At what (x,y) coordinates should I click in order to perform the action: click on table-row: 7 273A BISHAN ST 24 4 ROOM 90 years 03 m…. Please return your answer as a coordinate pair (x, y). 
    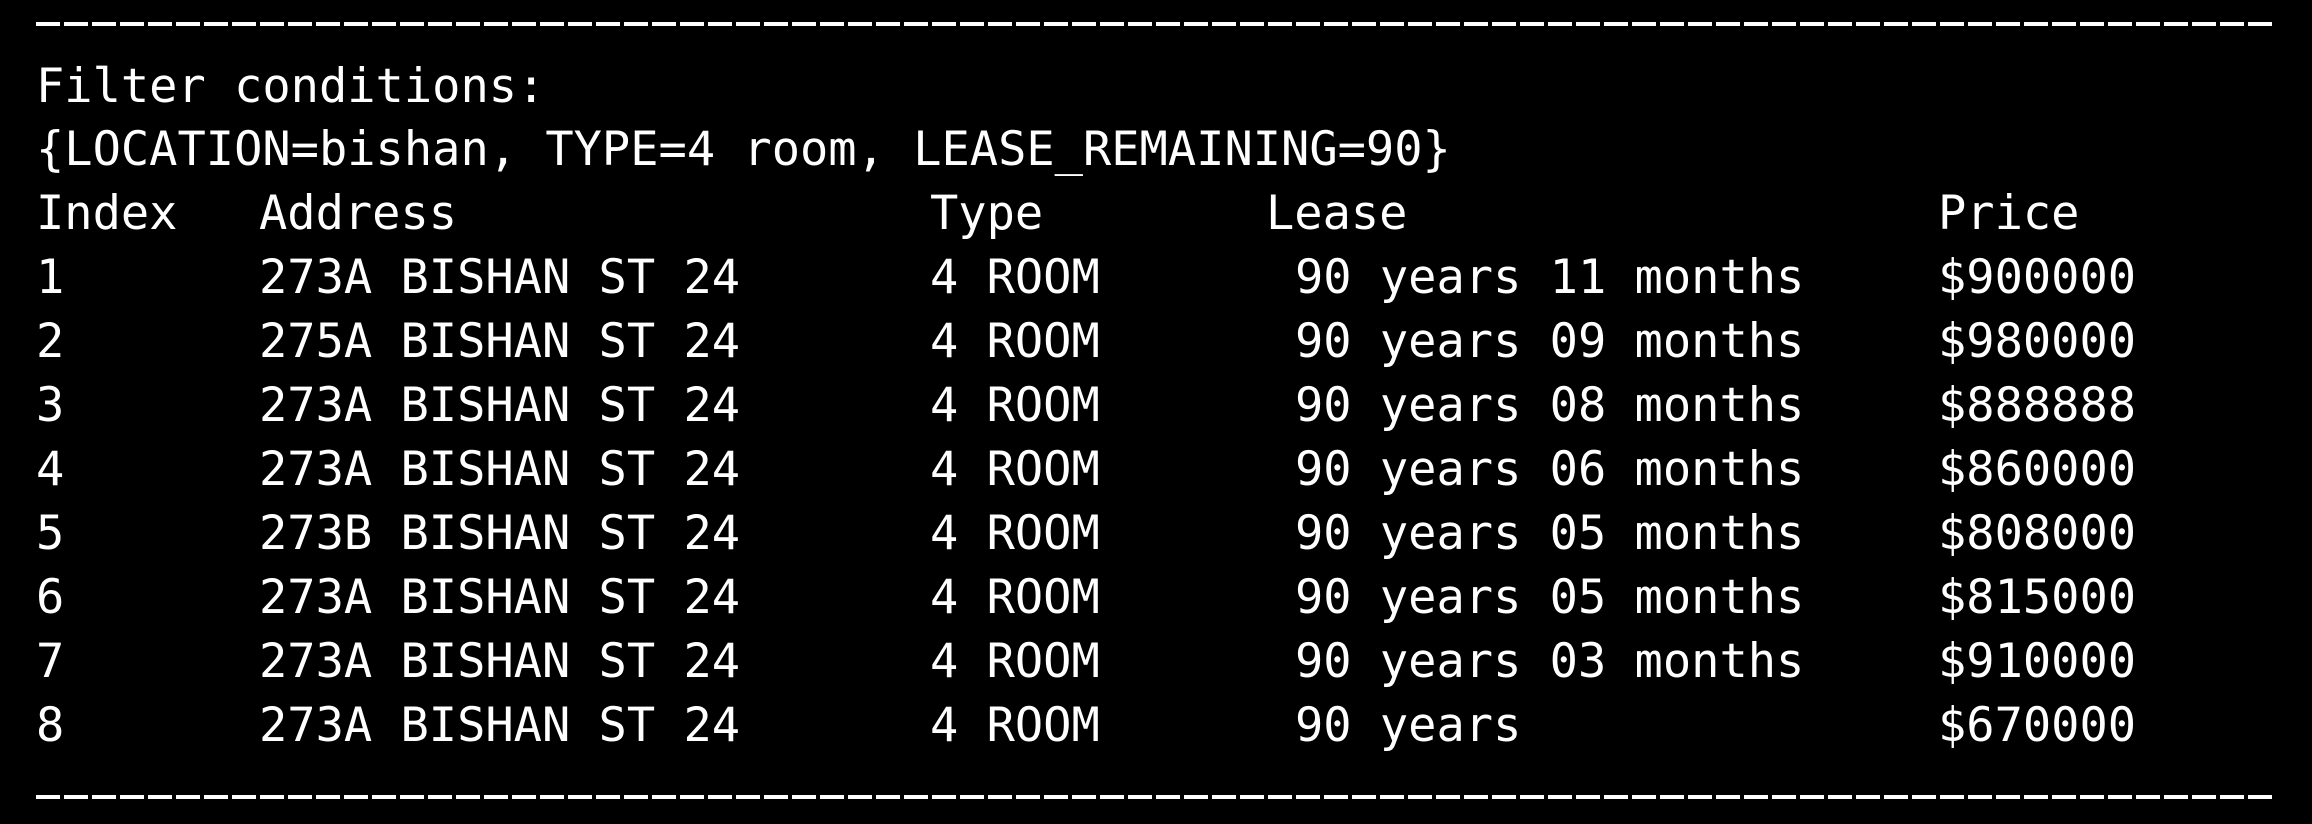
    Looking at the image, I should click on (1156, 662).